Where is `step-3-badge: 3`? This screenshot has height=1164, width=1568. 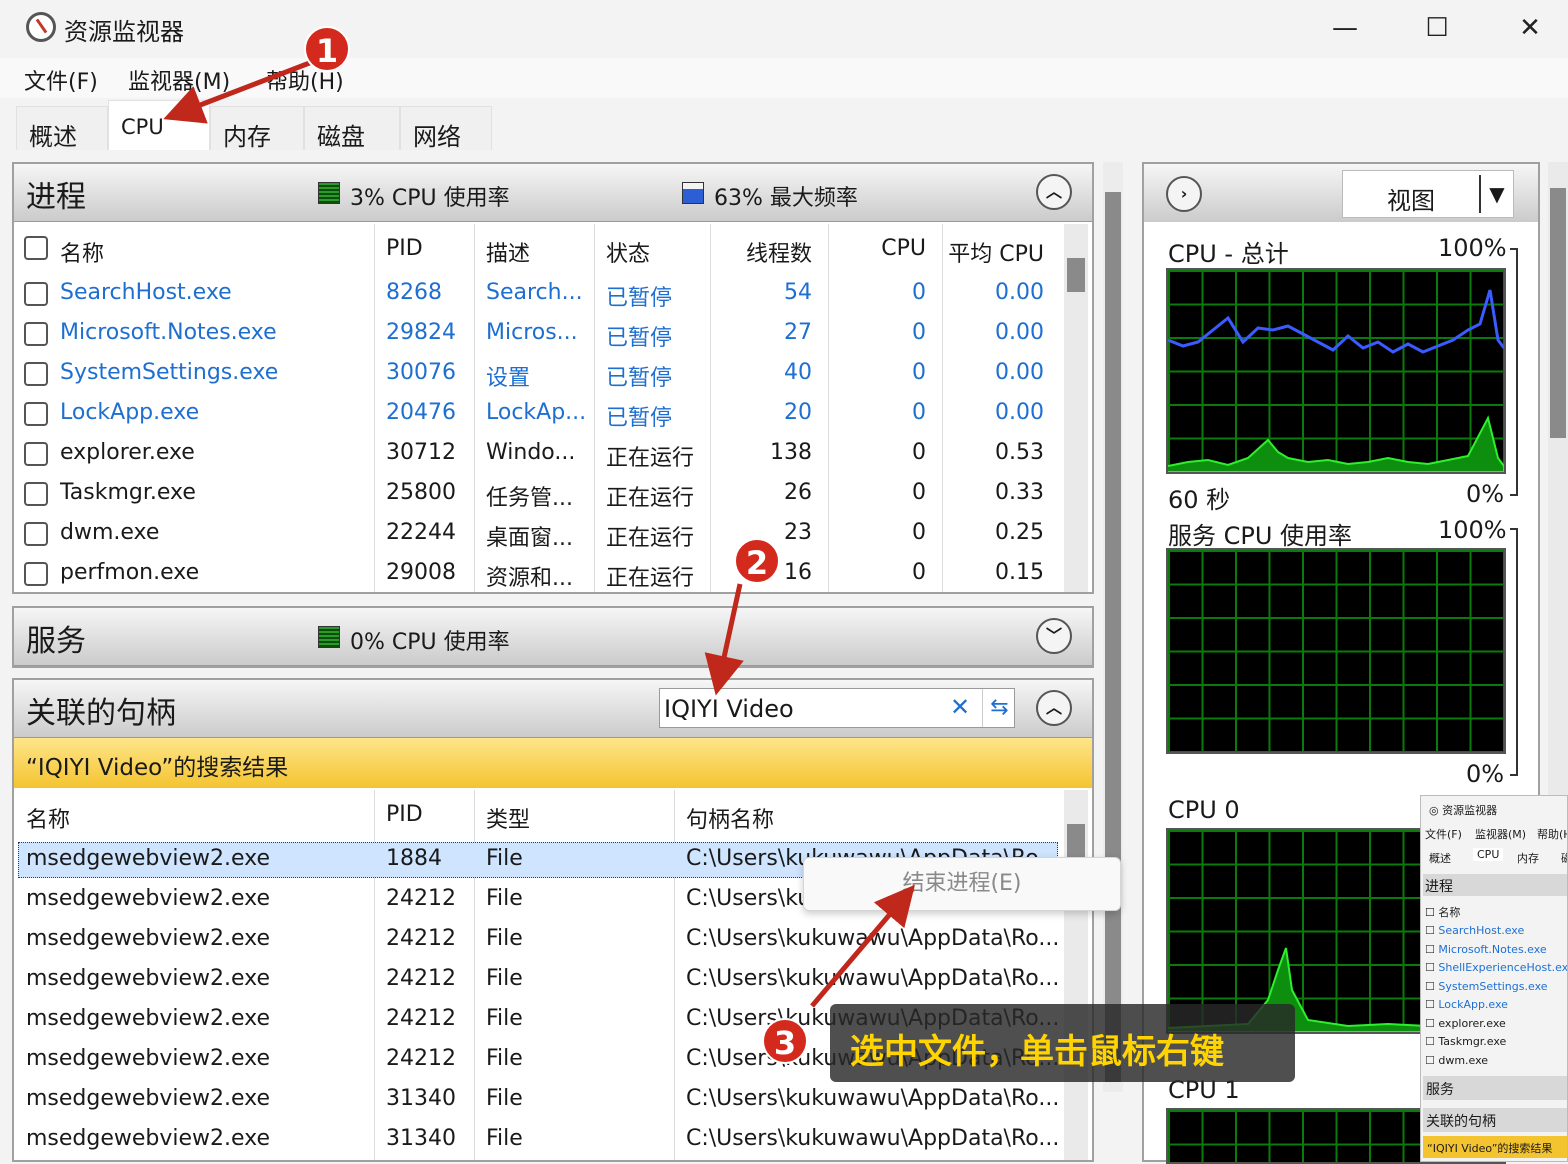
step-3-badge: 3 is located at coordinates (785, 1041).